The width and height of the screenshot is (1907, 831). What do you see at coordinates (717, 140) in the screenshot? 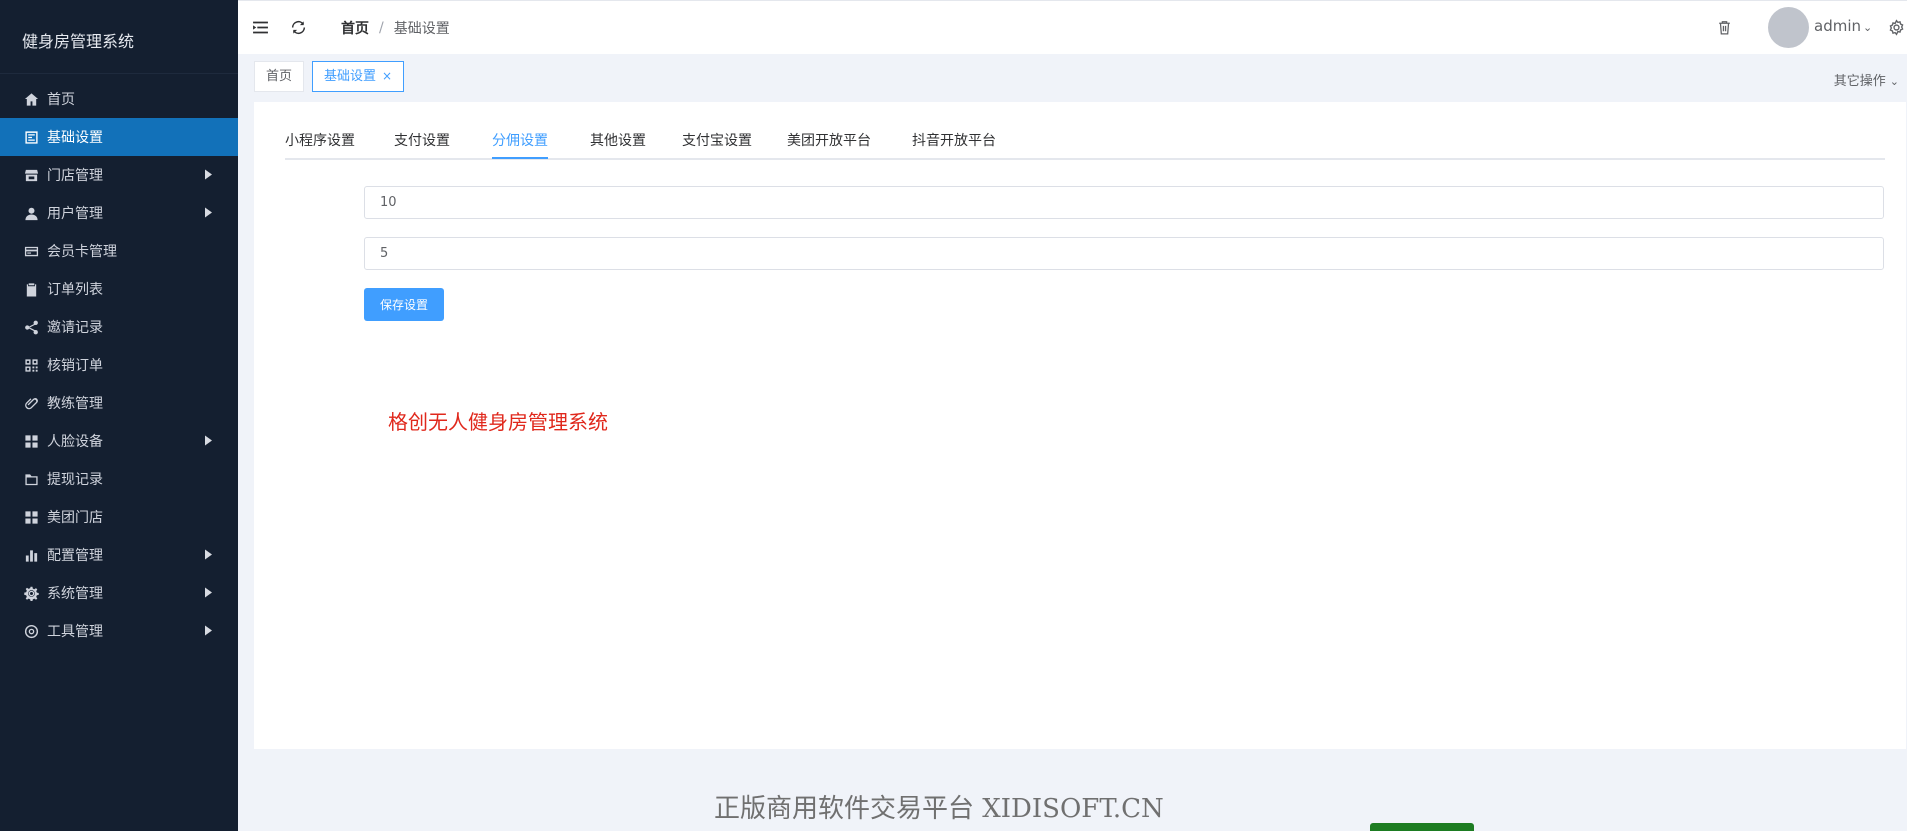
I see `settings-tab: 支付宝设置` at bounding box center [717, 140].